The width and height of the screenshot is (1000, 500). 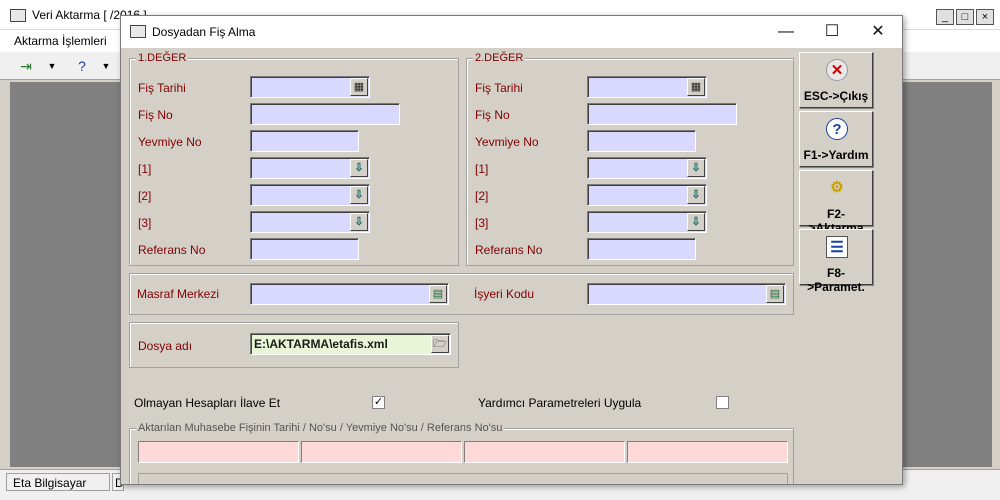 What do you see at coordinates (836, 202) in the screenshot?
I see `f2-transfer-button: ⚙ F2->Aktarma` at bounding box center [836, 202].